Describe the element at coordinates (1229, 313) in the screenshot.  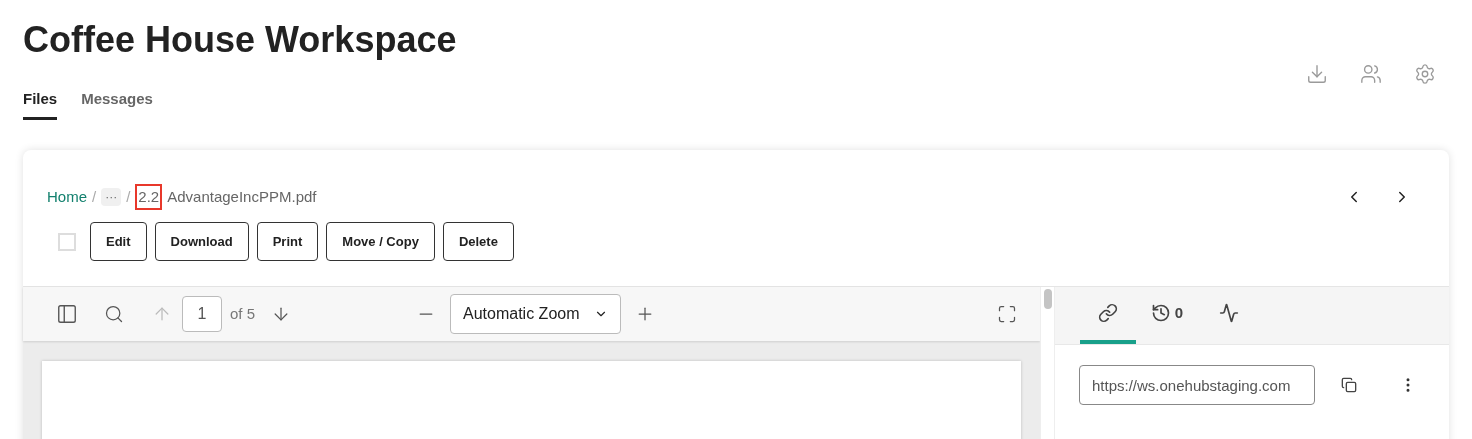
I see `activity-icon` at that location.